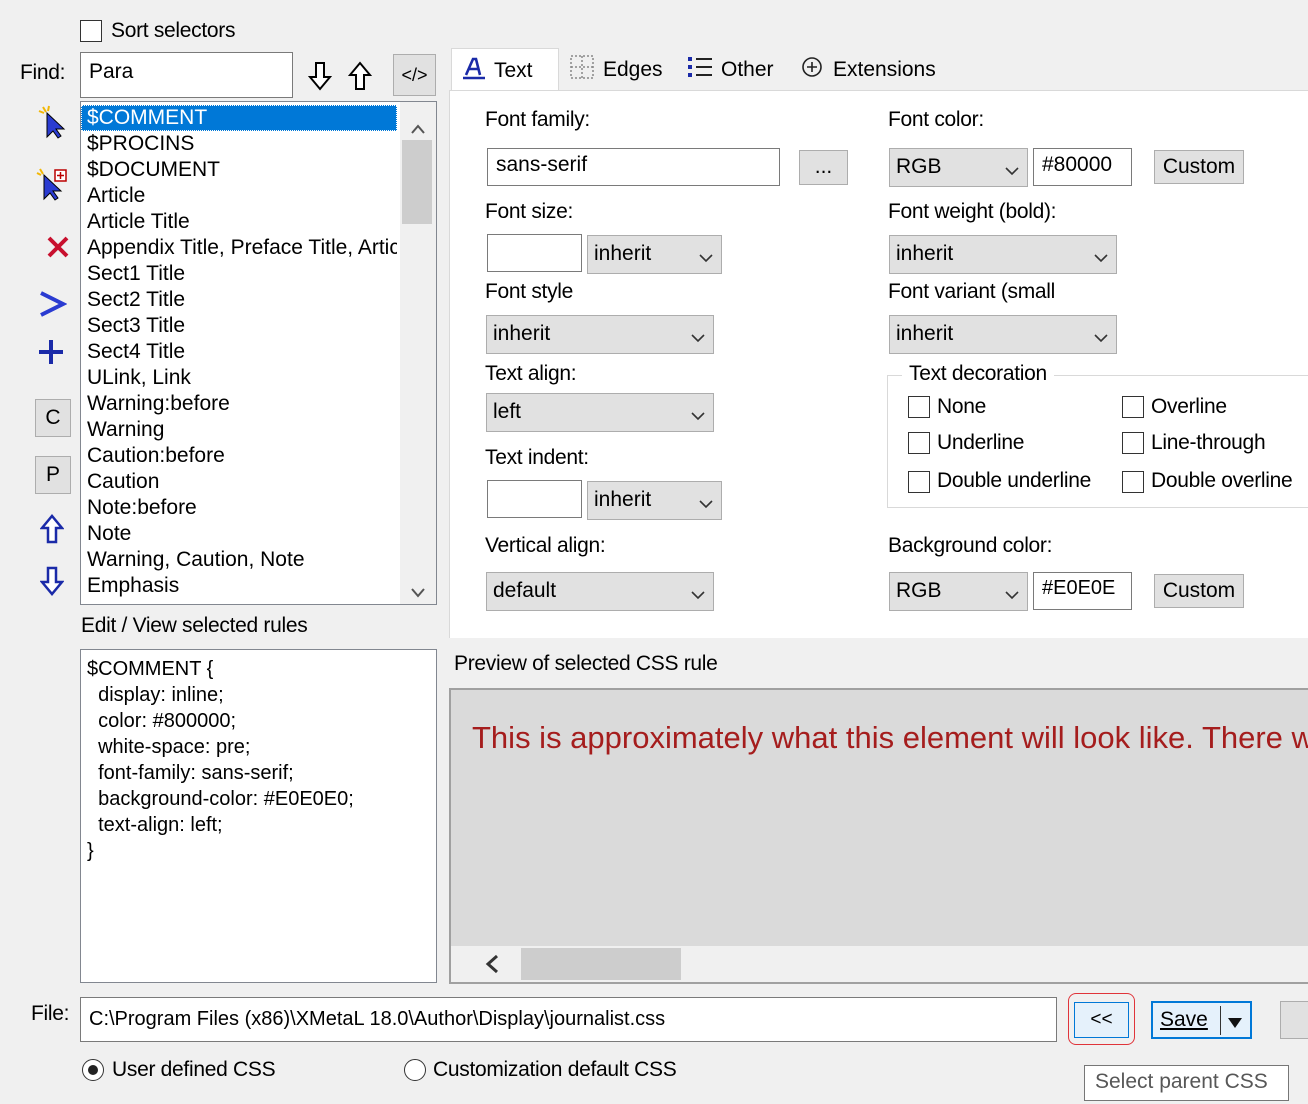 This screenshot has height=1104, width=1308. I want to click on sort-selectors-checkbox, so click(91, 31).